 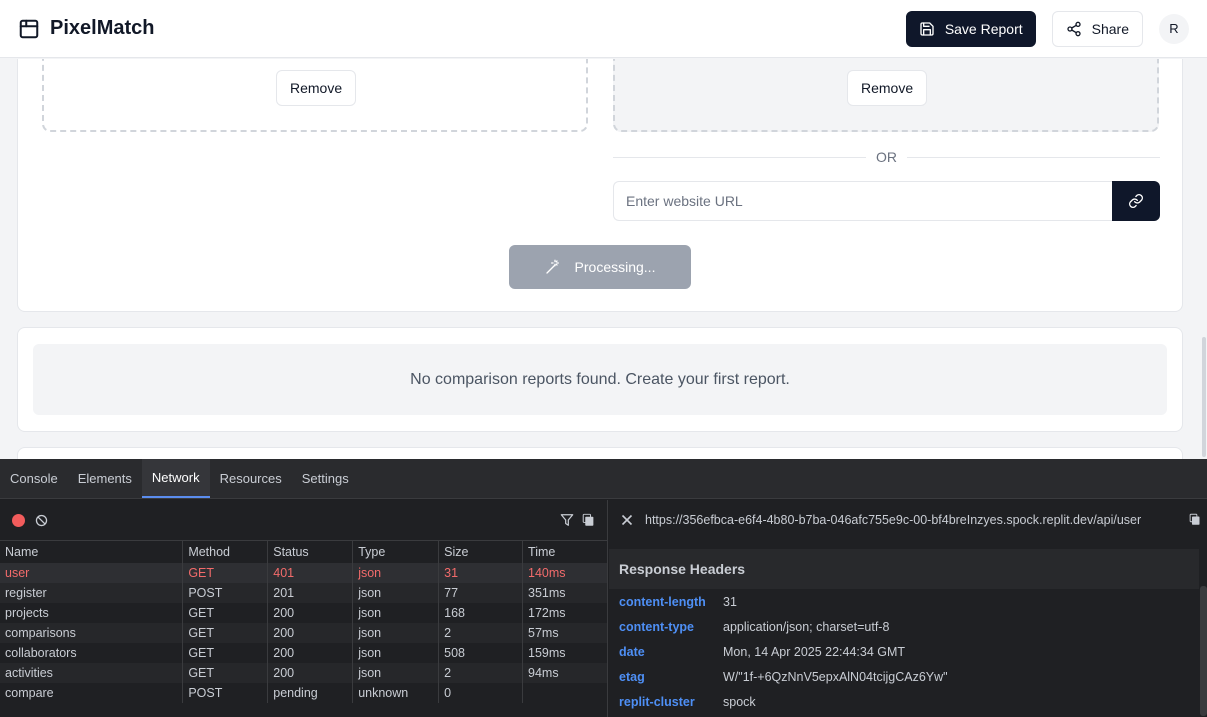 I want to click on tab-elements: Elements, so click(x=105, y=478).